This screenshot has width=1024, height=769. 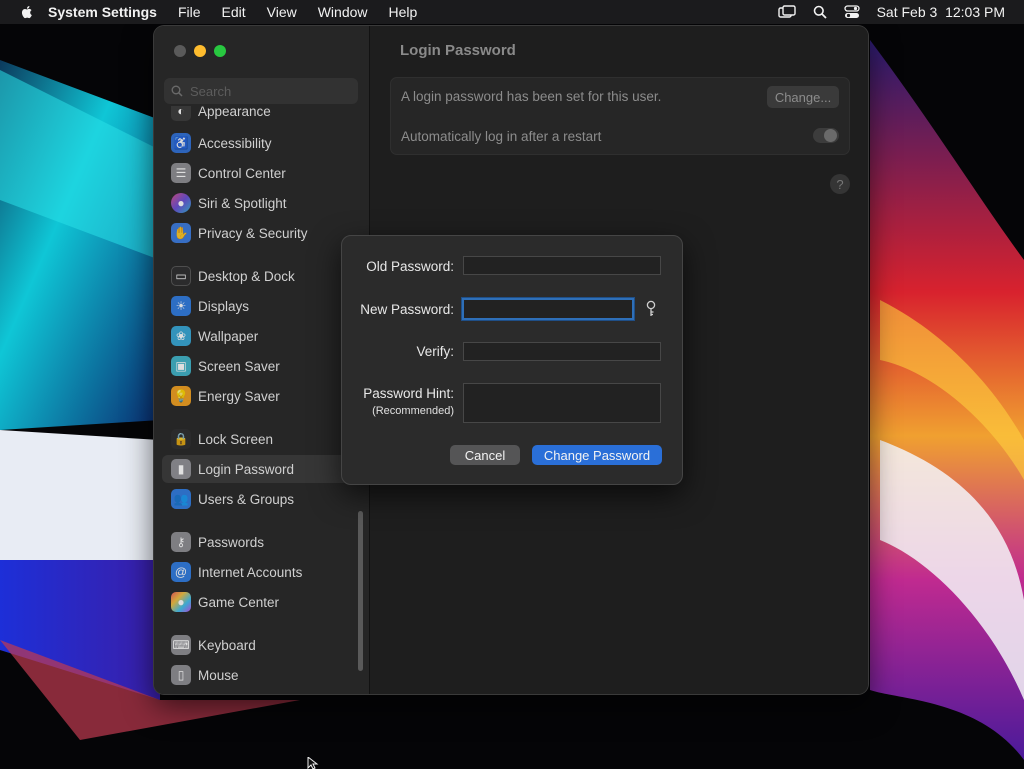 What do you see at coordinates (236, 439) in the screenshot?
I see `sidebar-item-label: Lock Screen` at bounding box center [236, 439].